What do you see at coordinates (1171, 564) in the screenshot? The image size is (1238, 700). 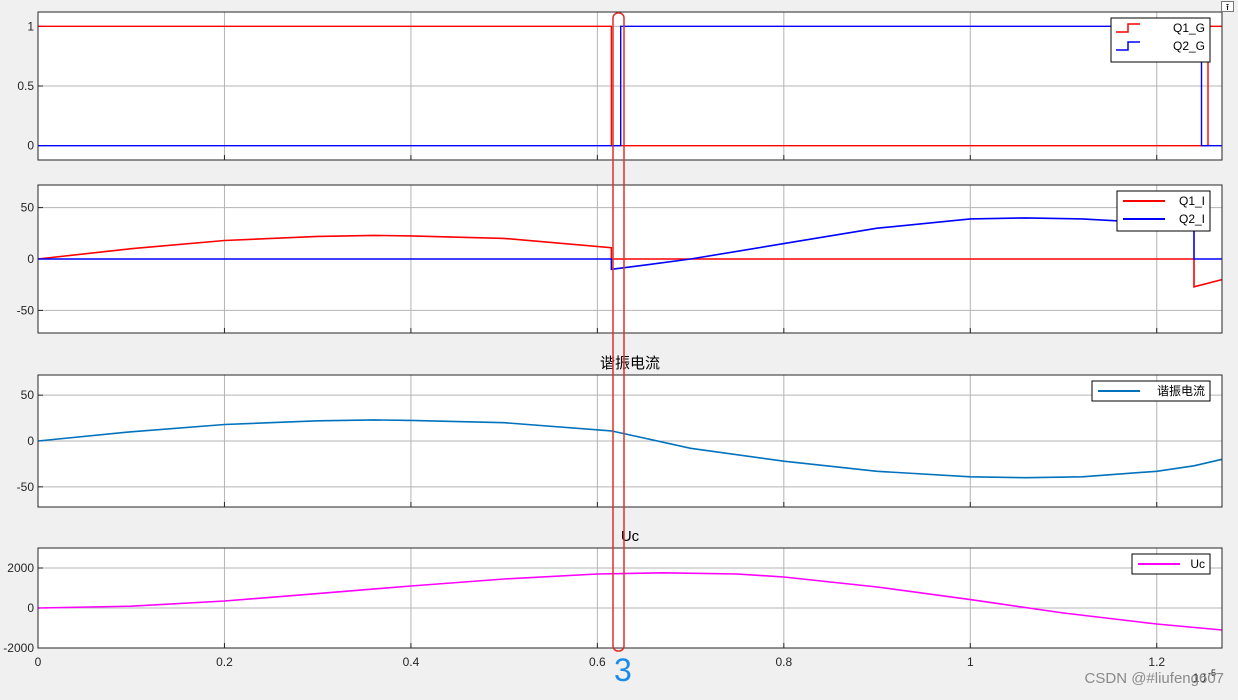 I see `legend: Uc` at bounding box center [1171, 564].